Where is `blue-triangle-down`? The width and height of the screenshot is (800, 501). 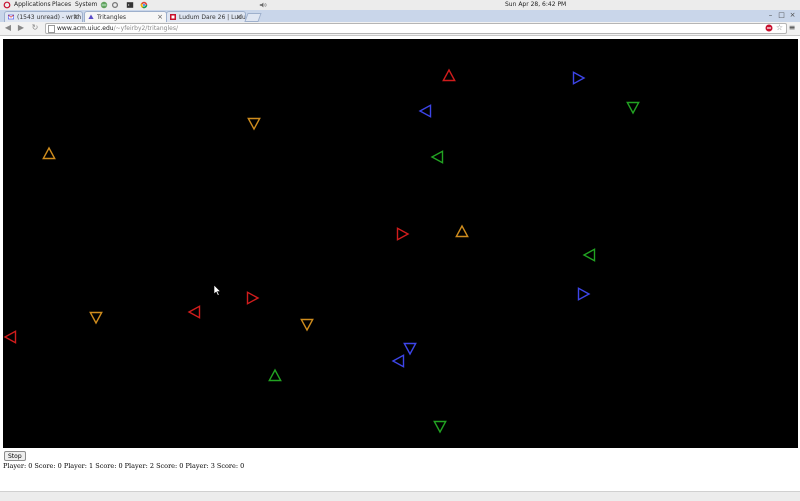
blue-triangle-down is located at coordinates (410, 349).